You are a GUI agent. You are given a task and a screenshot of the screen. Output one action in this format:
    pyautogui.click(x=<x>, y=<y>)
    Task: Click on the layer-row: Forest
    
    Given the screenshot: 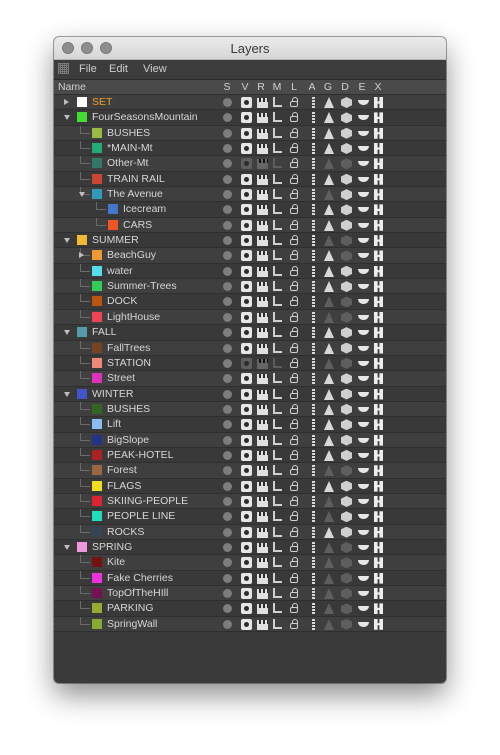 What is the action you would take?
    pyautogui.click(x=250, y=471)
    